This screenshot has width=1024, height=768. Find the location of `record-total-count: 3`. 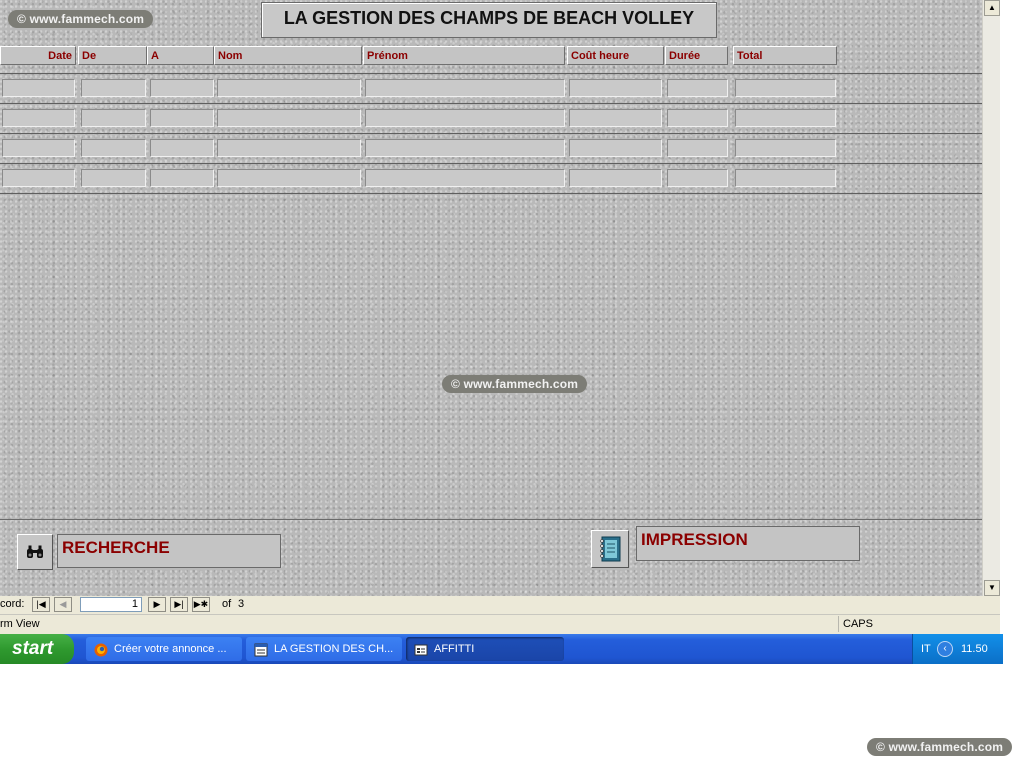

record-total-count: 3 is located at coordinates (241, 604).